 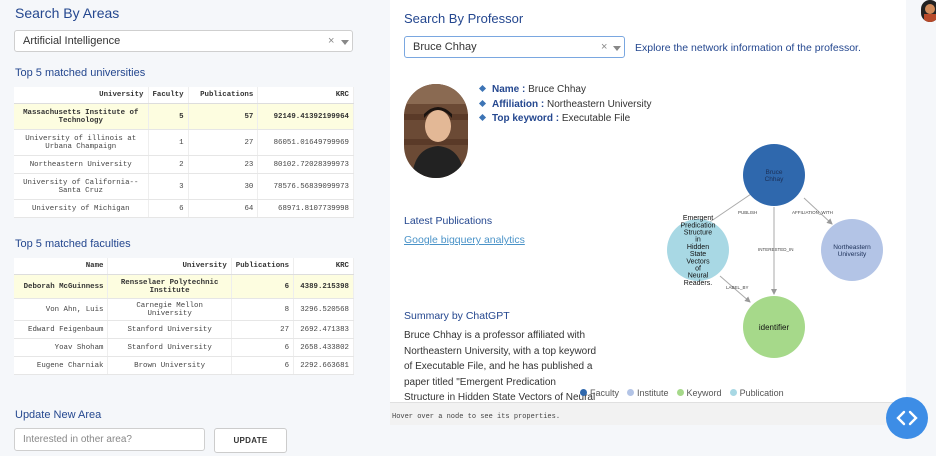 What do you see at coordinates (81, 116) in the screenshot?
I see `cell-university: Massachusetts Institute of Technology` at bounding box center [81, 116].